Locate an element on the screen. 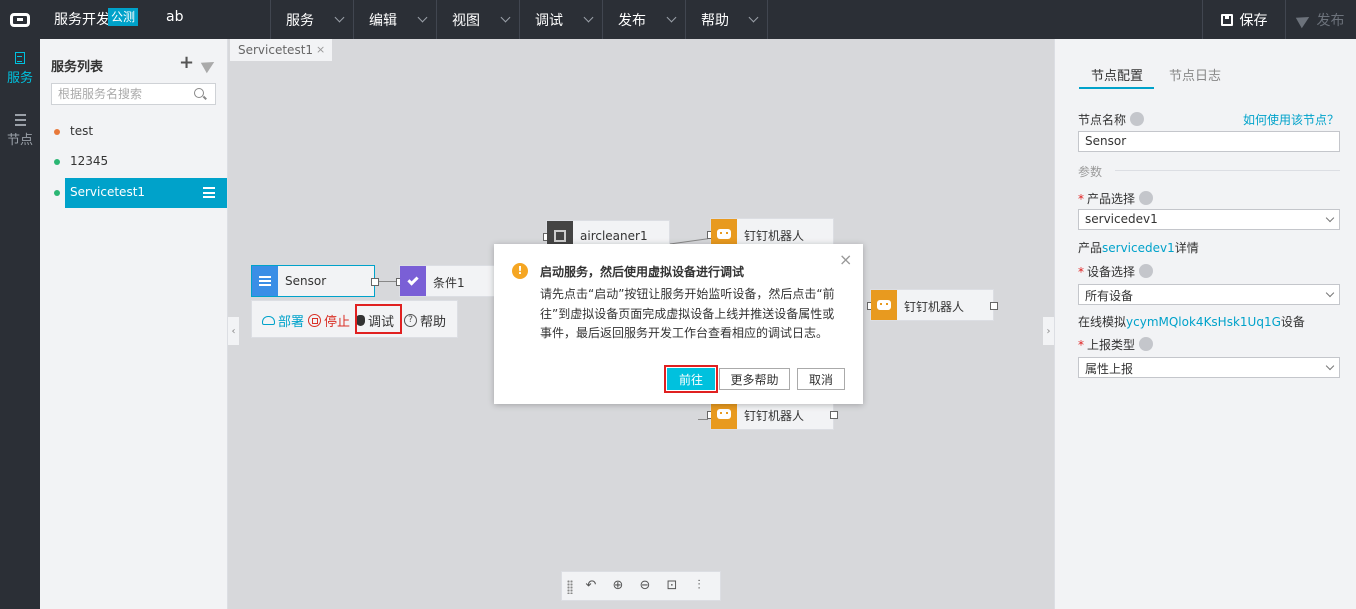 The image size is (1356, 609). search-icon is located at coordinates (199, 93).